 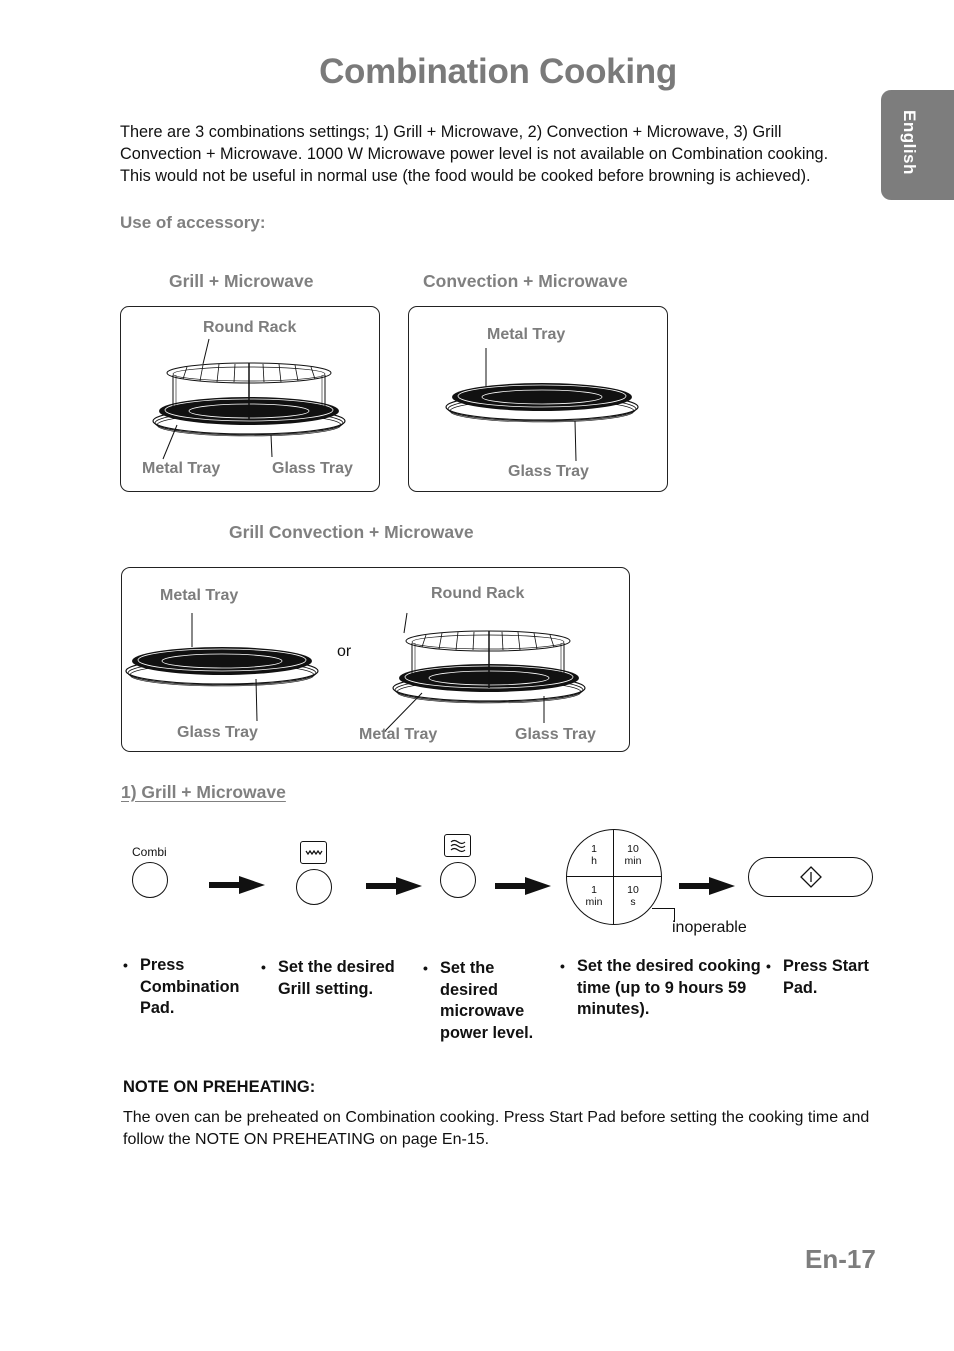 I want to click on note-heading: NOTE ON PREHEATING:, so click(x=219, y=1087).